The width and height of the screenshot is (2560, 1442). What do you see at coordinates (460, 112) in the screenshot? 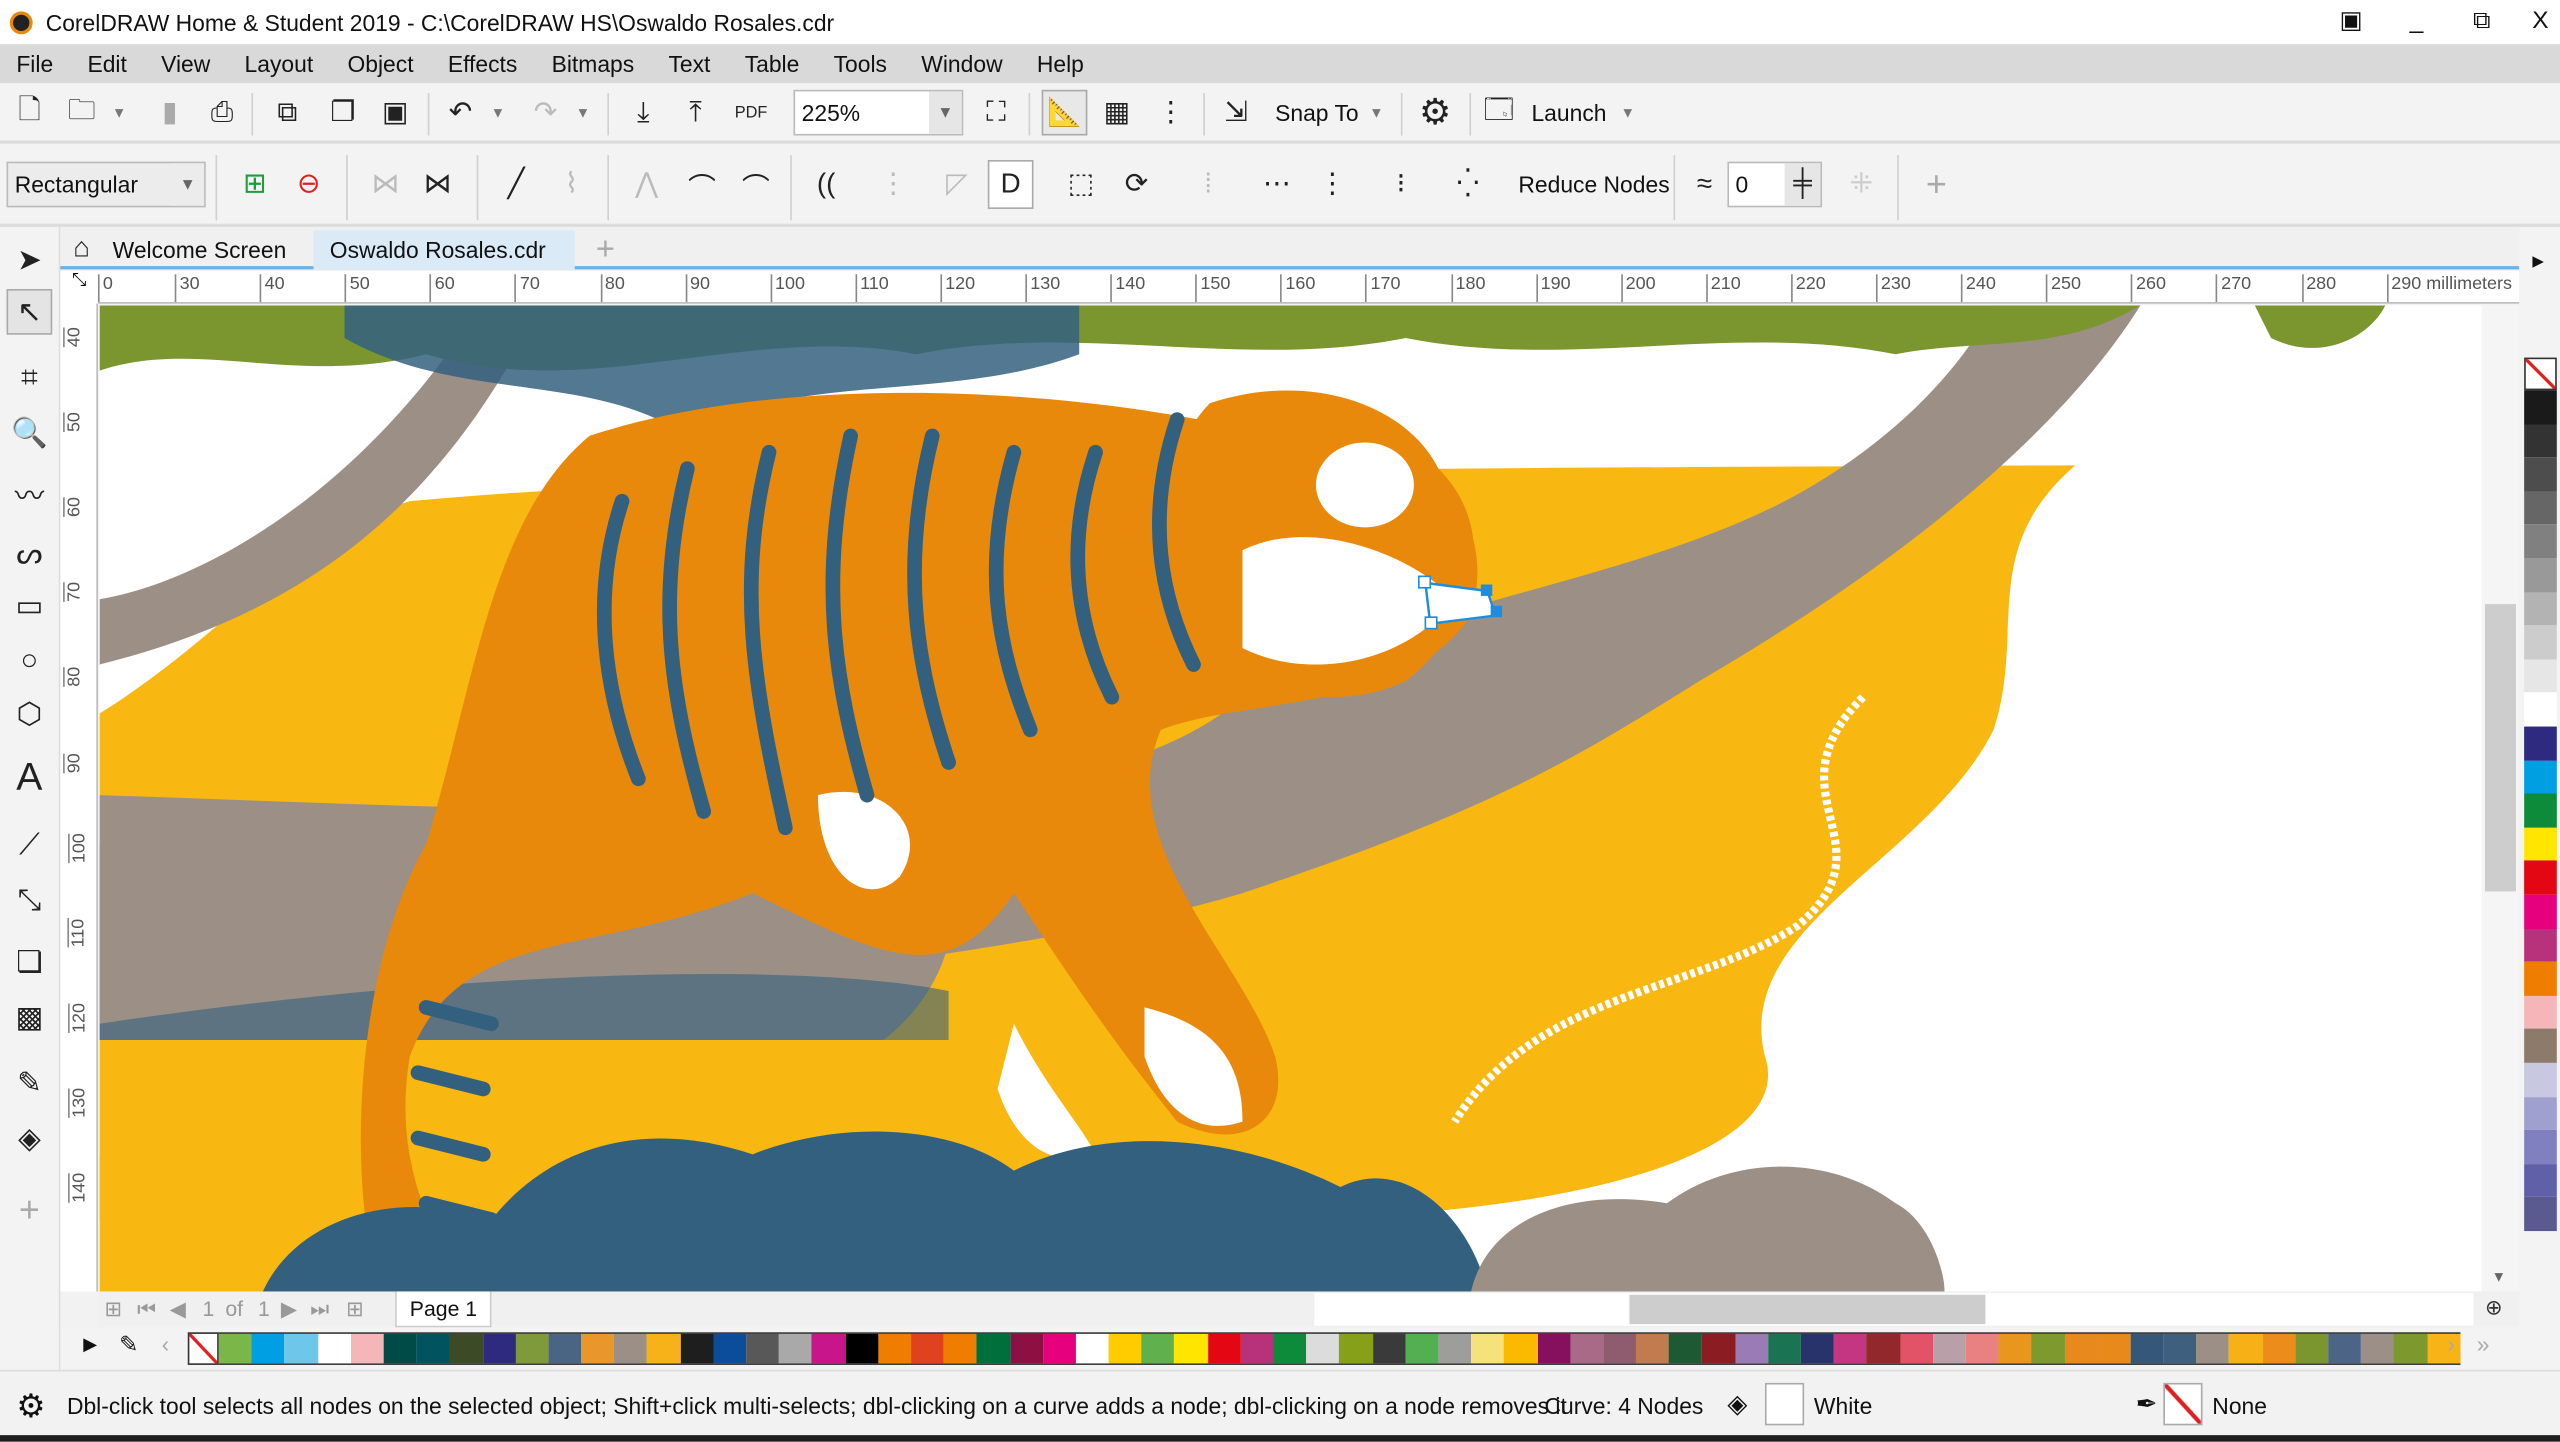
I see `undo-icon: ↶` at bounding box center [460, 112].